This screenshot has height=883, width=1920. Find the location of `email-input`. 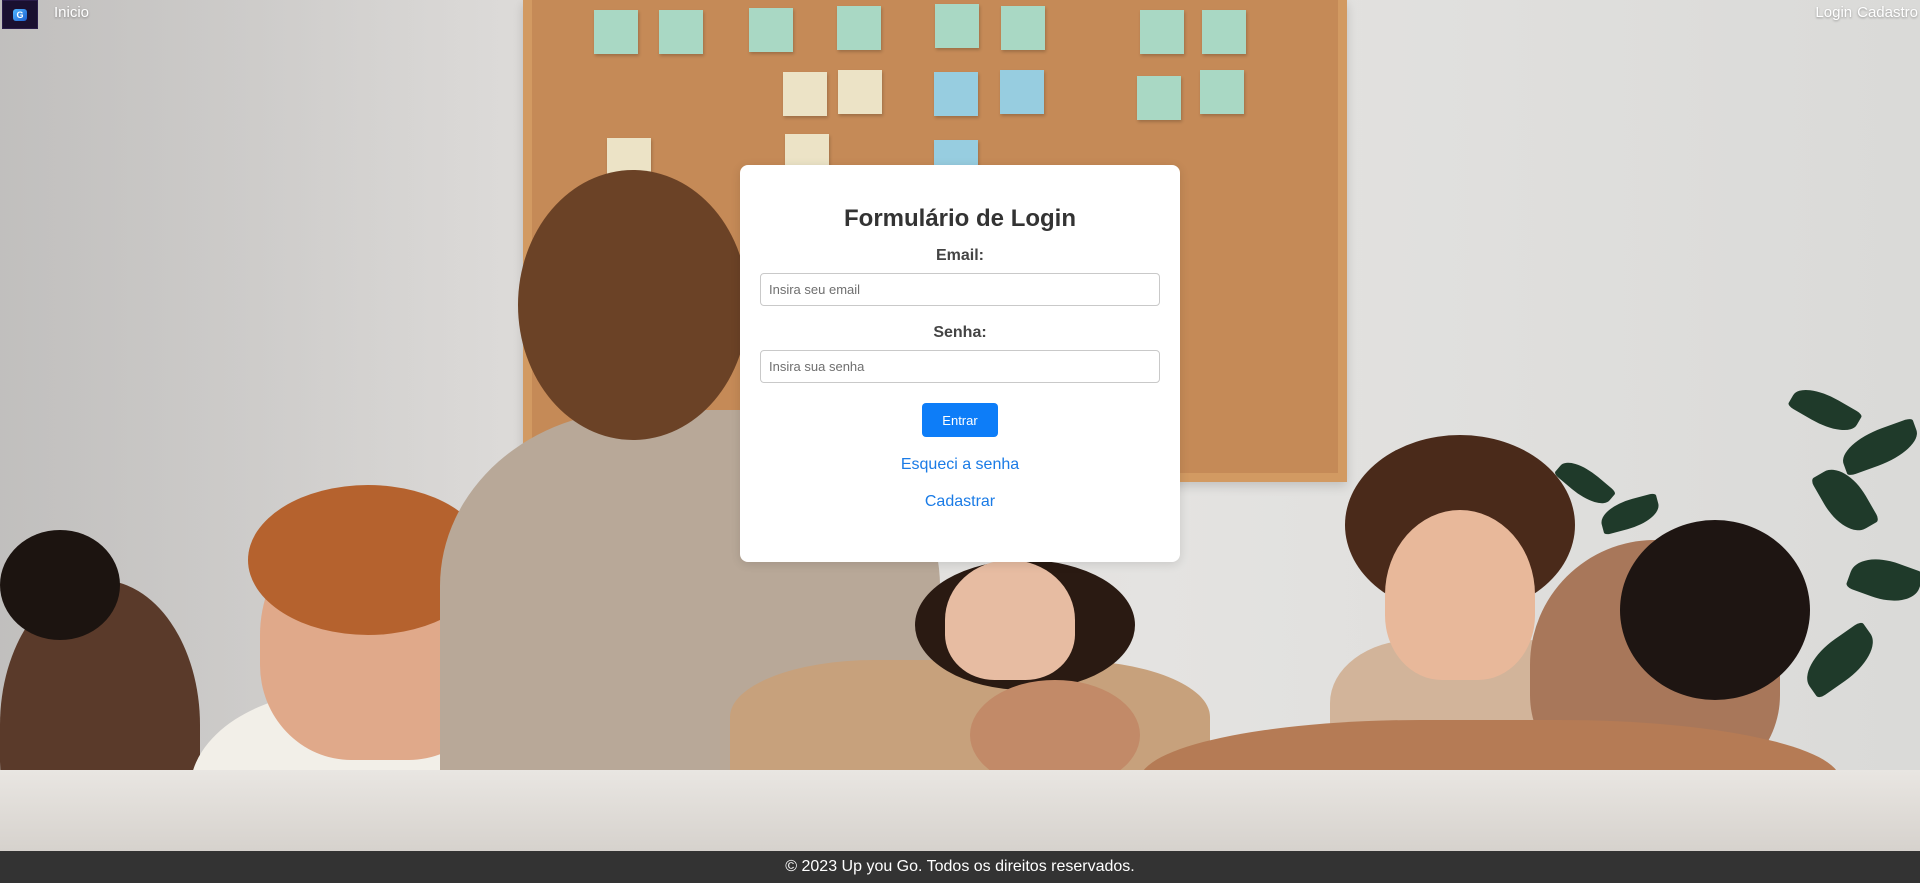

email-input is located at coordinates (960, 289).